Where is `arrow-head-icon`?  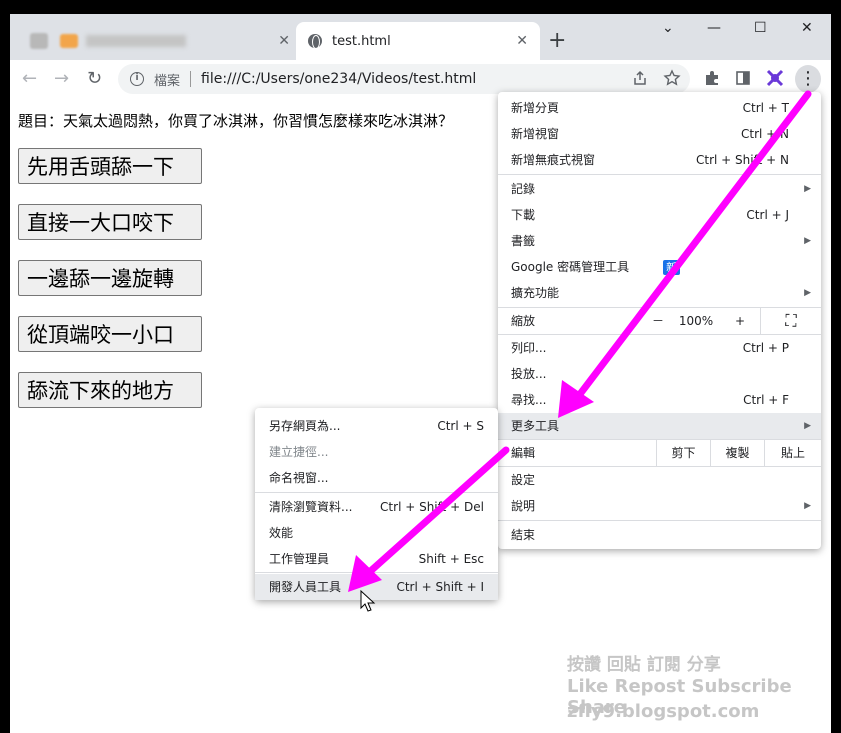
arrow-head-icon is located at coordinates (365, 573).